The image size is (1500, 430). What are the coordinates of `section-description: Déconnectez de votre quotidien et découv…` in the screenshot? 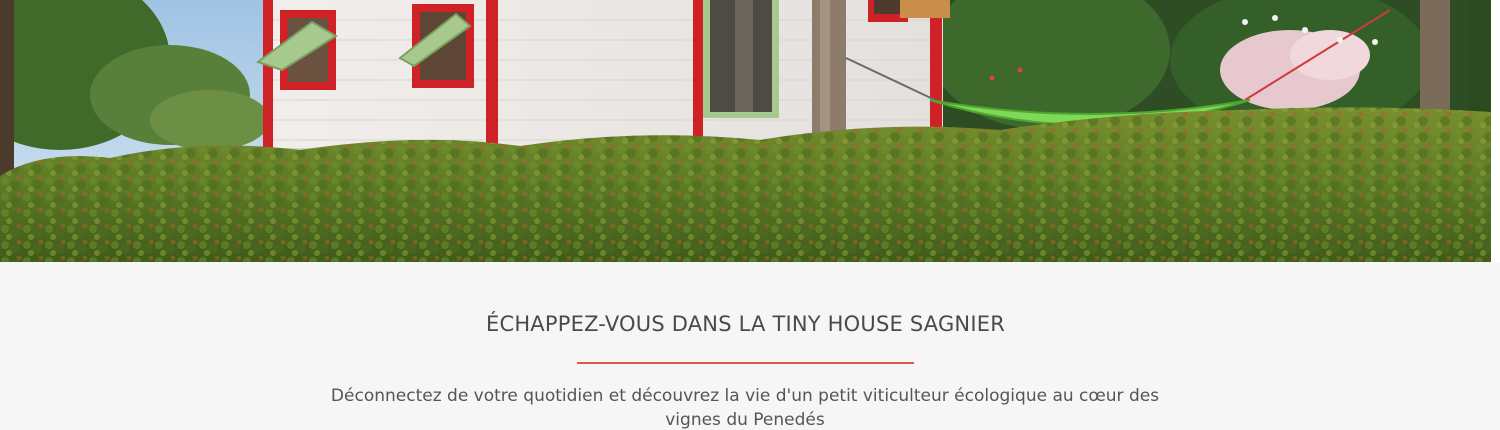 It's located at (745, 408).